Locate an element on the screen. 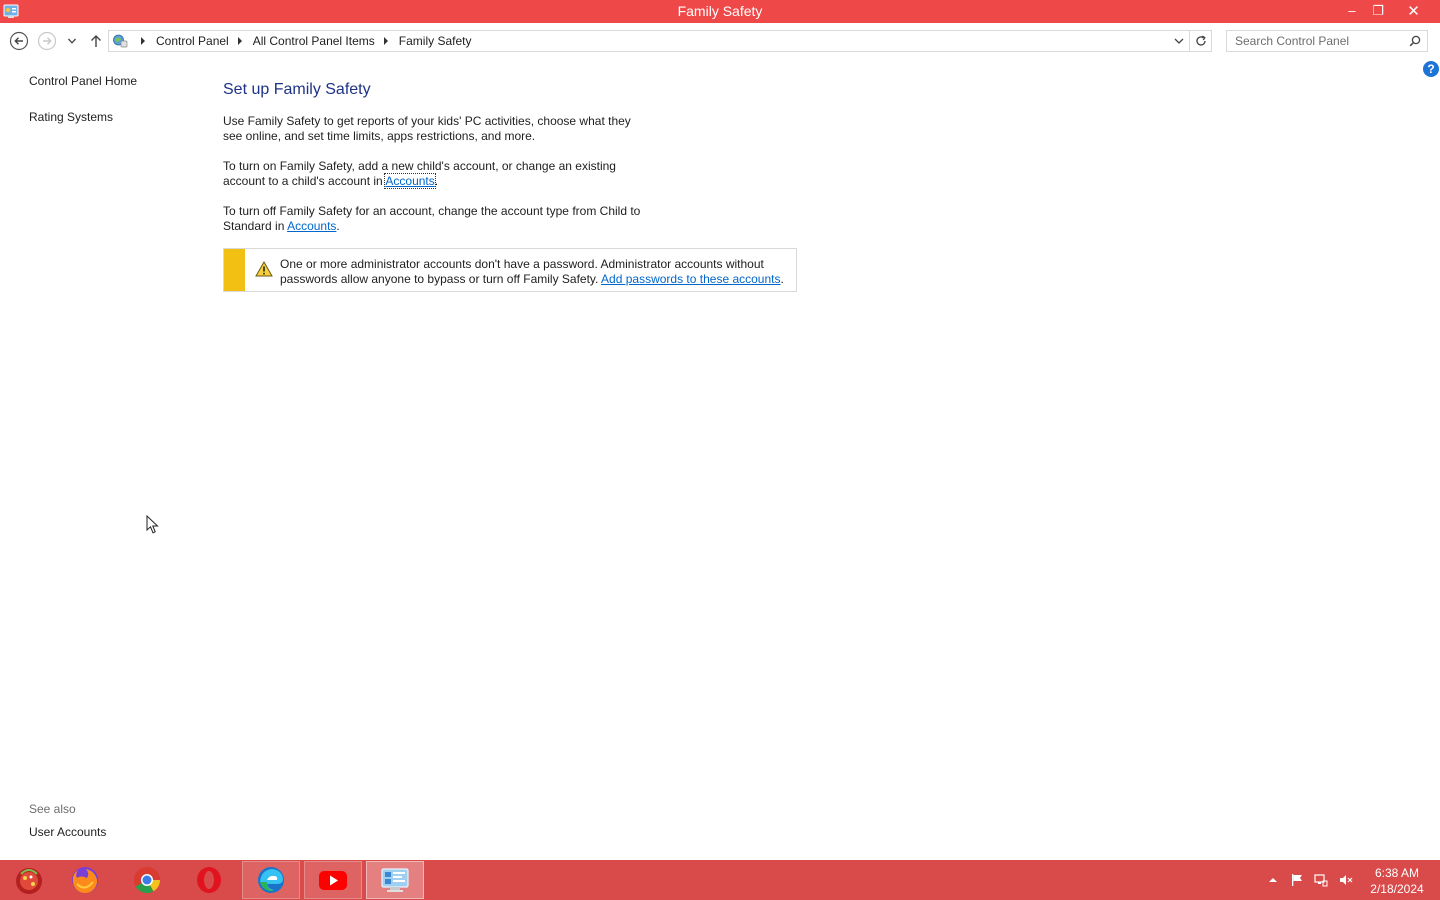 The image size is (1440, 900). up-button is located at coordinates (96, 41).